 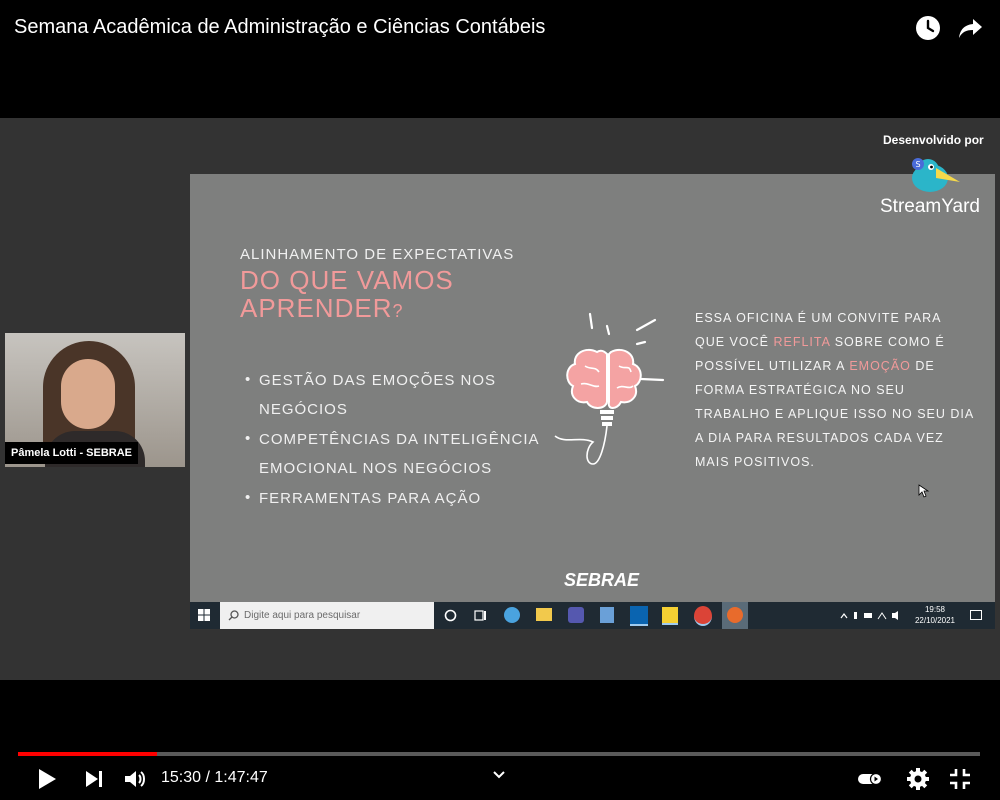 What do you see at coordinates (970, 28) in the screenshot?
I see `share-icon` at bounding box center [970, 28].